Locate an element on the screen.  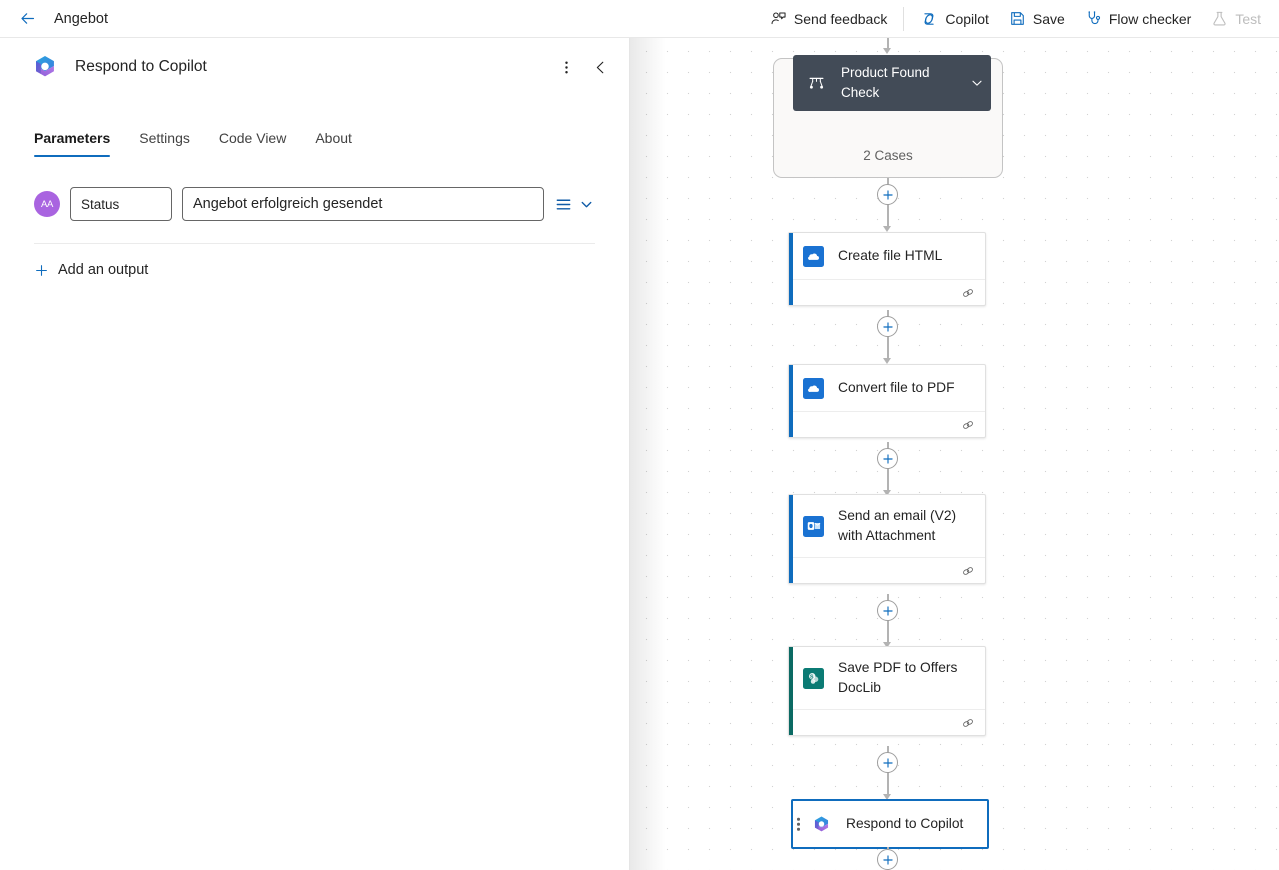
send-feedback-button: Send feedback is located at coordinates (828, 18).